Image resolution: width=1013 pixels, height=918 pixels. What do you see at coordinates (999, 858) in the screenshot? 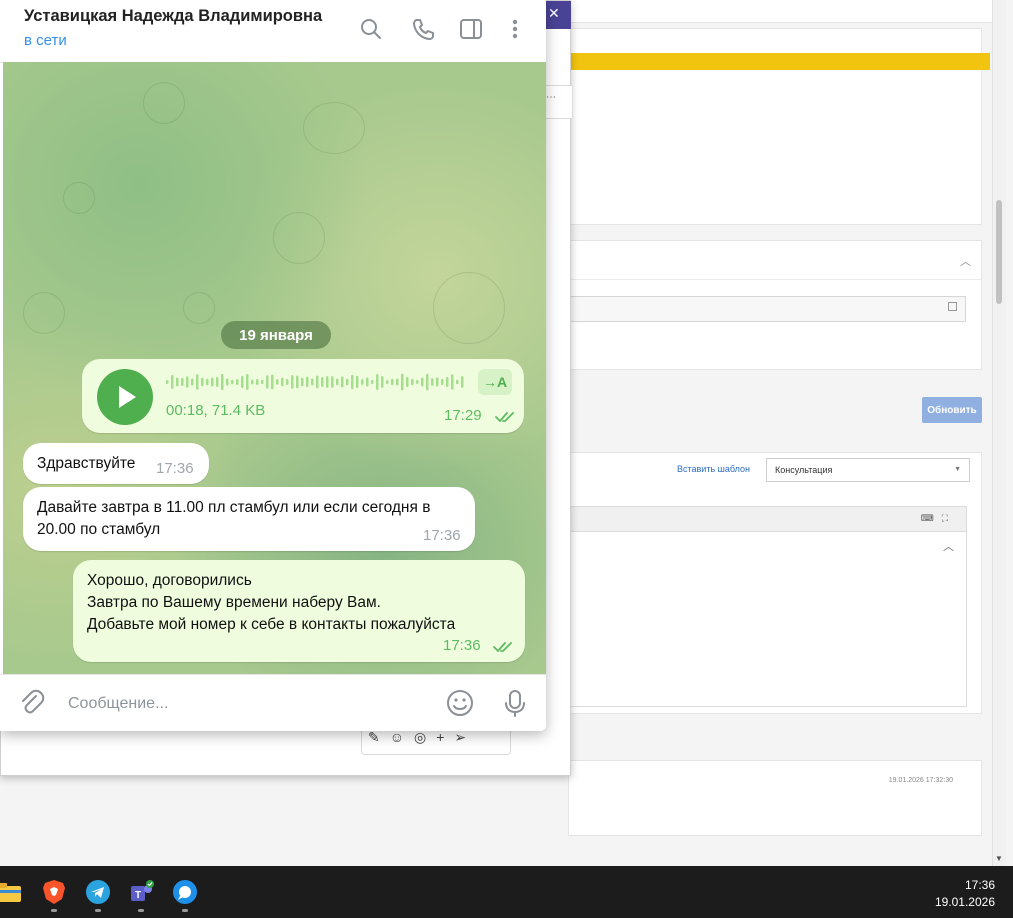
I see `scroll-down-arrow-icon: ▼` at bounding box center [999, 858].